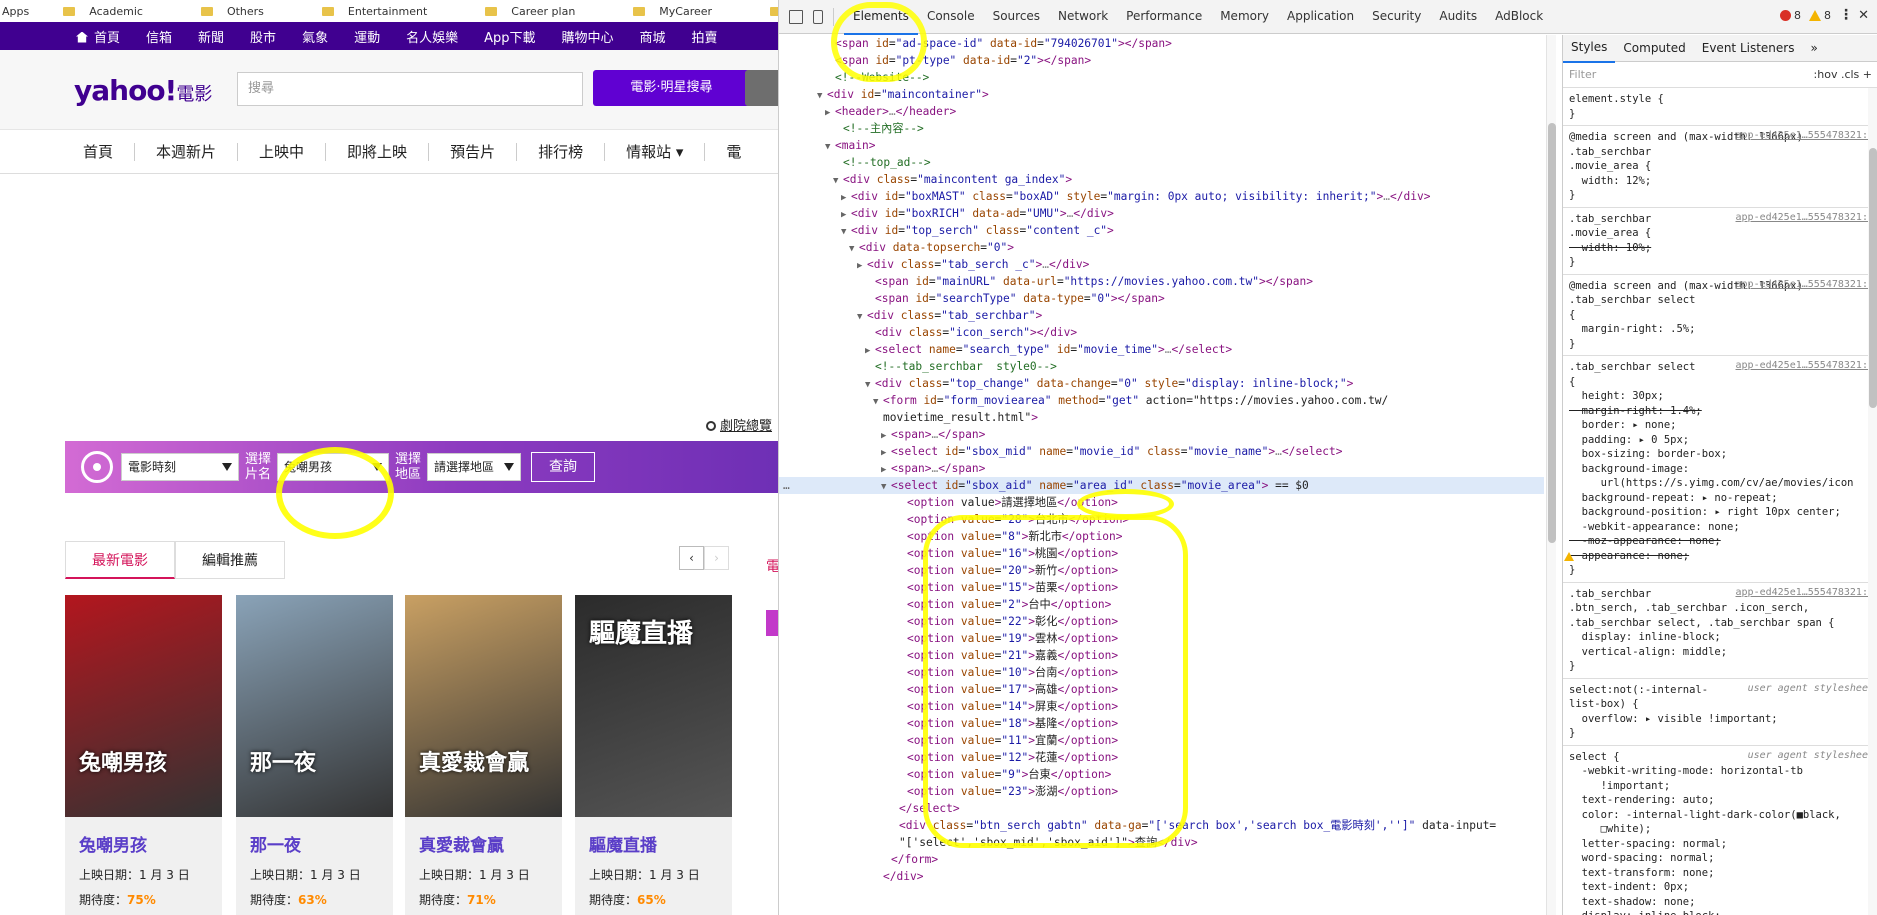 Image resolution: width=1877 pixels, height=915 pixels. Describe the element at coordinates (1161, 468) in the screenshot. I see `dom-node-line: ▶ <span>…</span>` at that location.